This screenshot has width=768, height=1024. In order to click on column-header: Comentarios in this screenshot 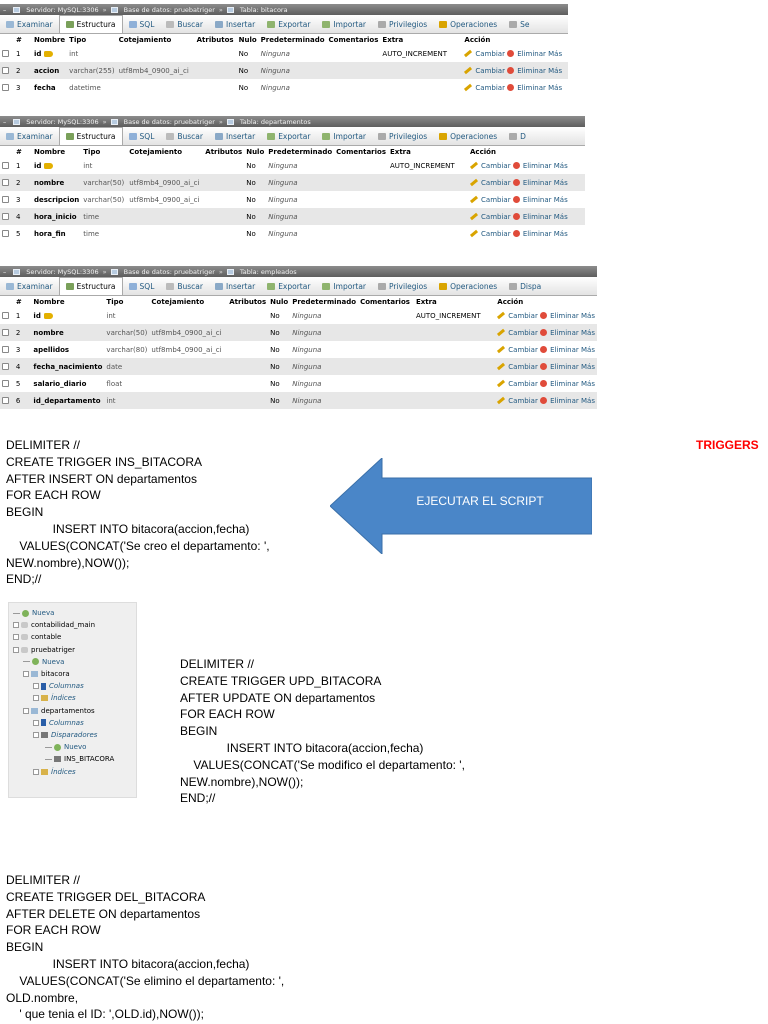, I will do `click(386, 301)`.